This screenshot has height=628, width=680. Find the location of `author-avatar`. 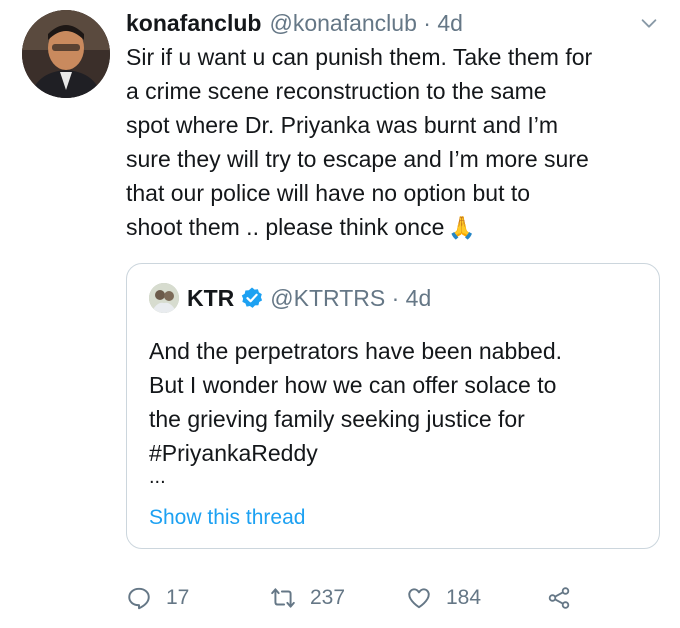

author-avatar is located at coordinates (66, 54).